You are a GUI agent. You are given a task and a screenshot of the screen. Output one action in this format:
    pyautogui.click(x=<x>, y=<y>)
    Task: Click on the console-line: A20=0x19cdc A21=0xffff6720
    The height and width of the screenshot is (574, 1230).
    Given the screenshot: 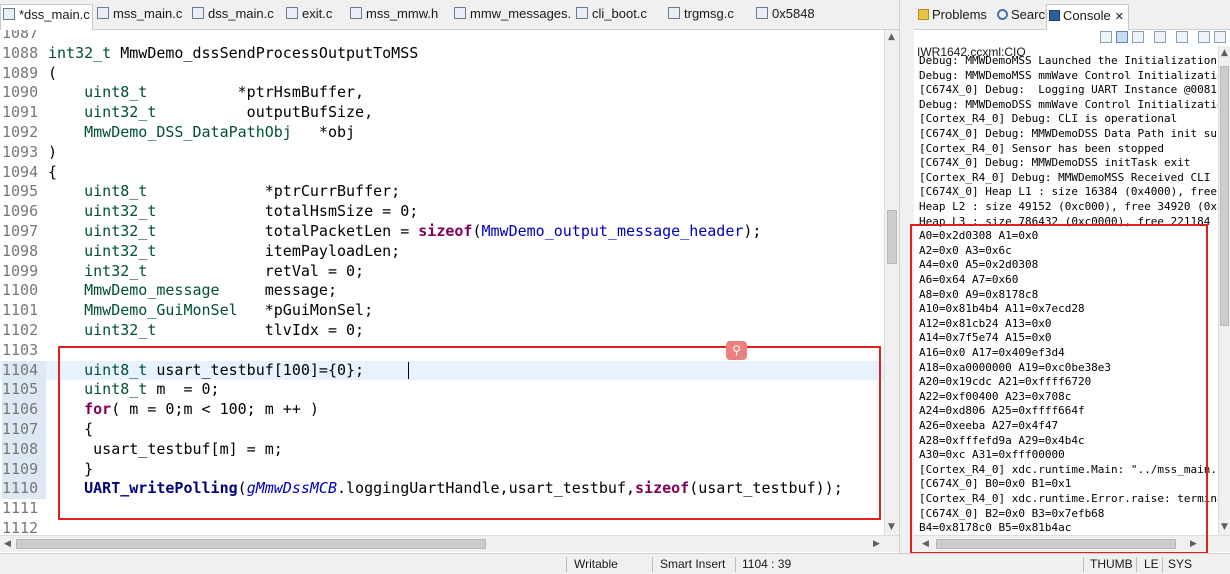 What is the action you would take?
    pyautogui.click(x=1005, y=382)
    